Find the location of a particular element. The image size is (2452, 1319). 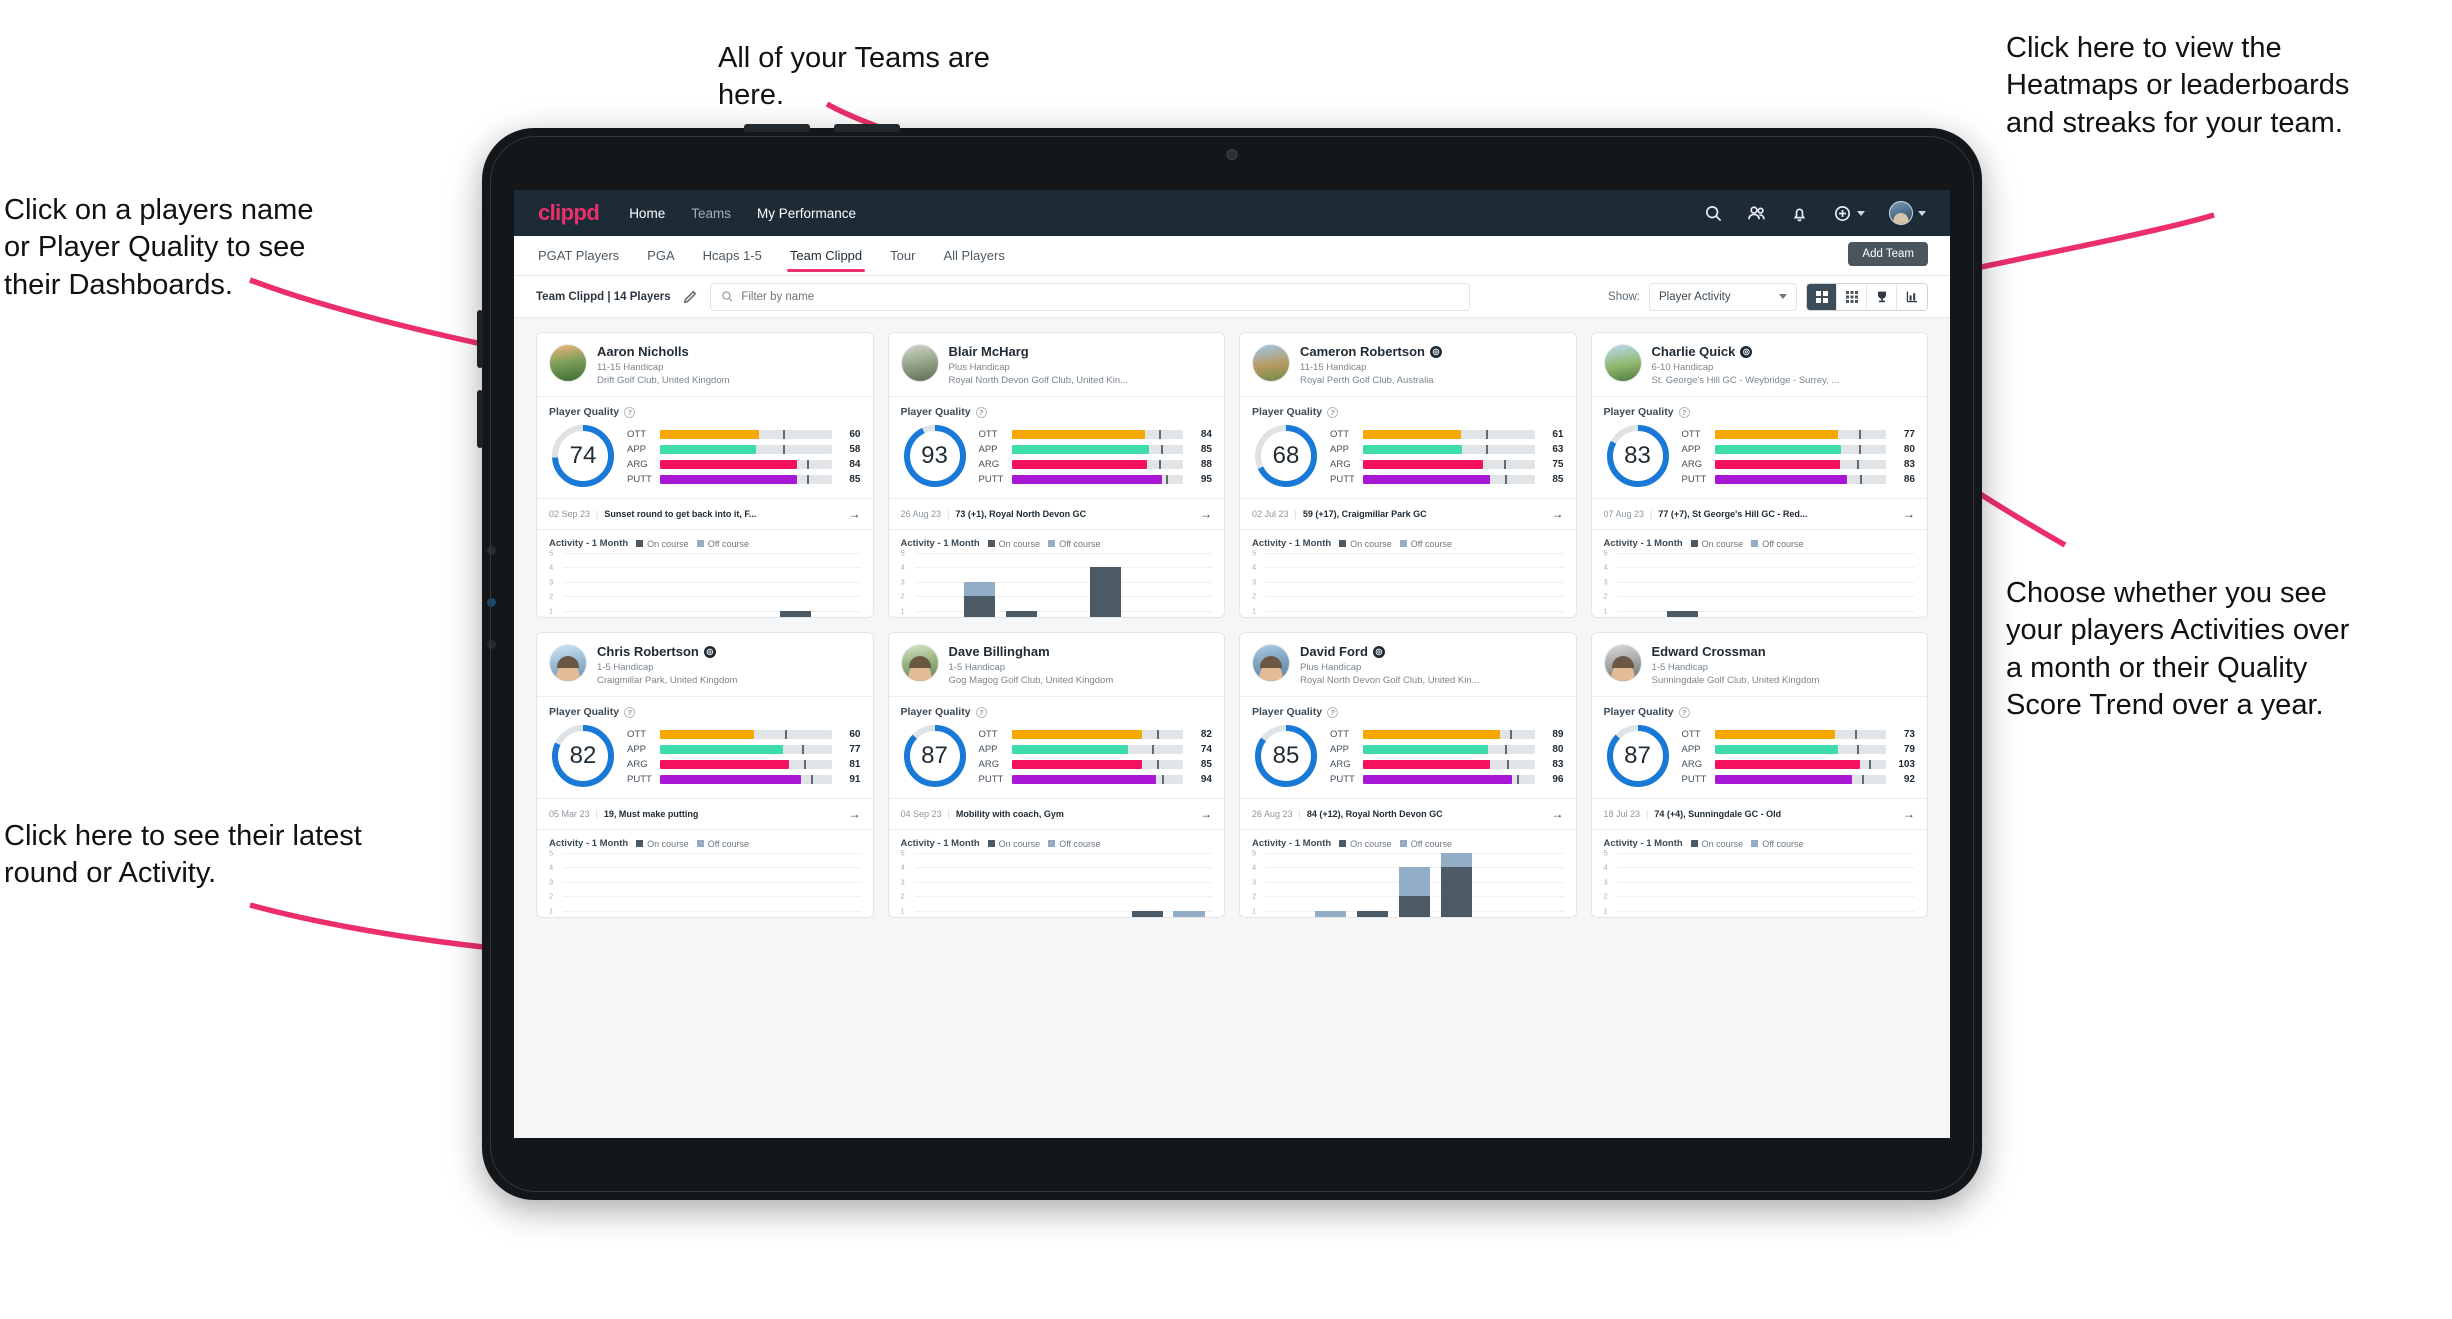

activity-chart: 54321031 Jul21 Aug4 Sep is located at coordinates (1760, 883).